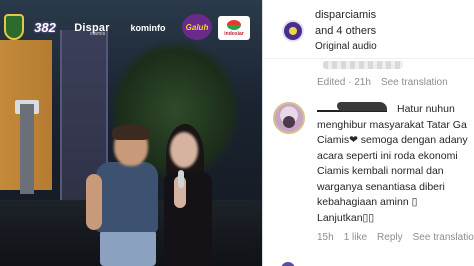 The image size is (474, 266). What do you see at coordinates (27, 149) in the screenshot?
I see `background-light-post` at bounding box center [27, 149].